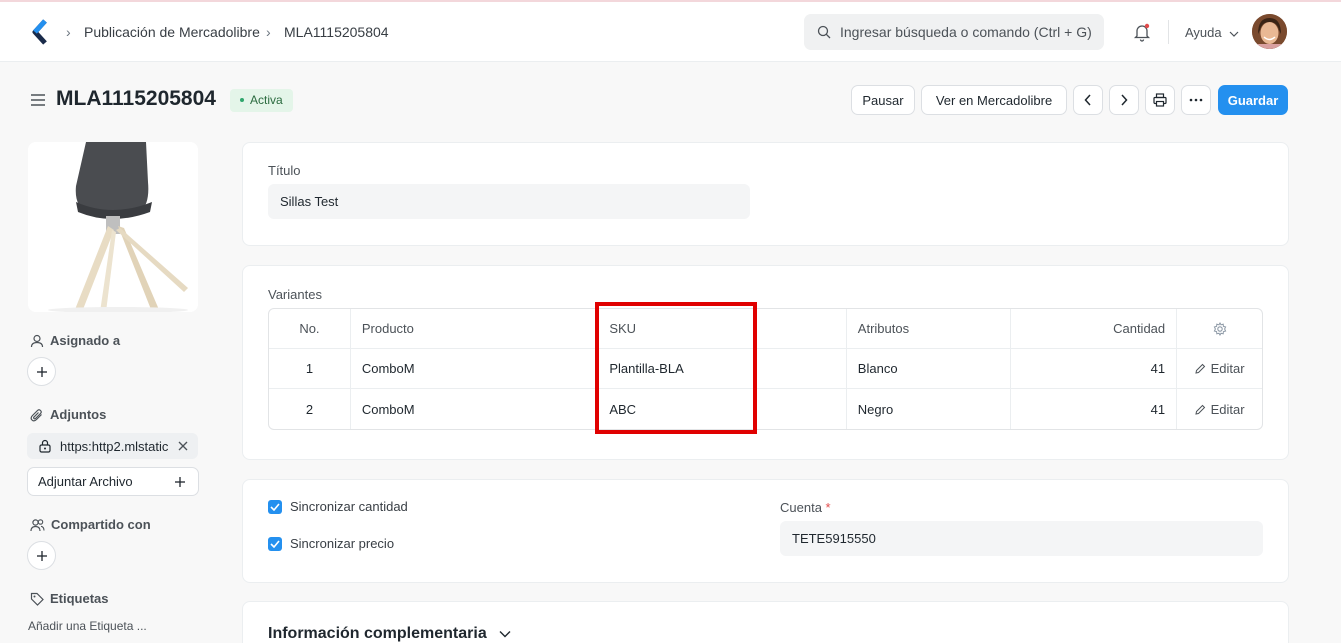  I want to click on printer-icon, so click(1160, 100).